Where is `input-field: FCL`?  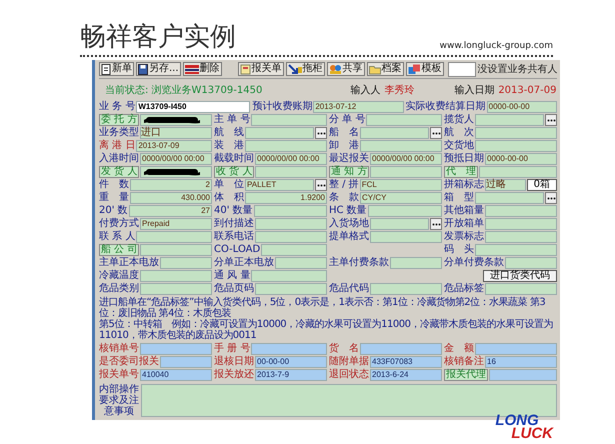 input-field: FCL is located at coordinates (401, 185).